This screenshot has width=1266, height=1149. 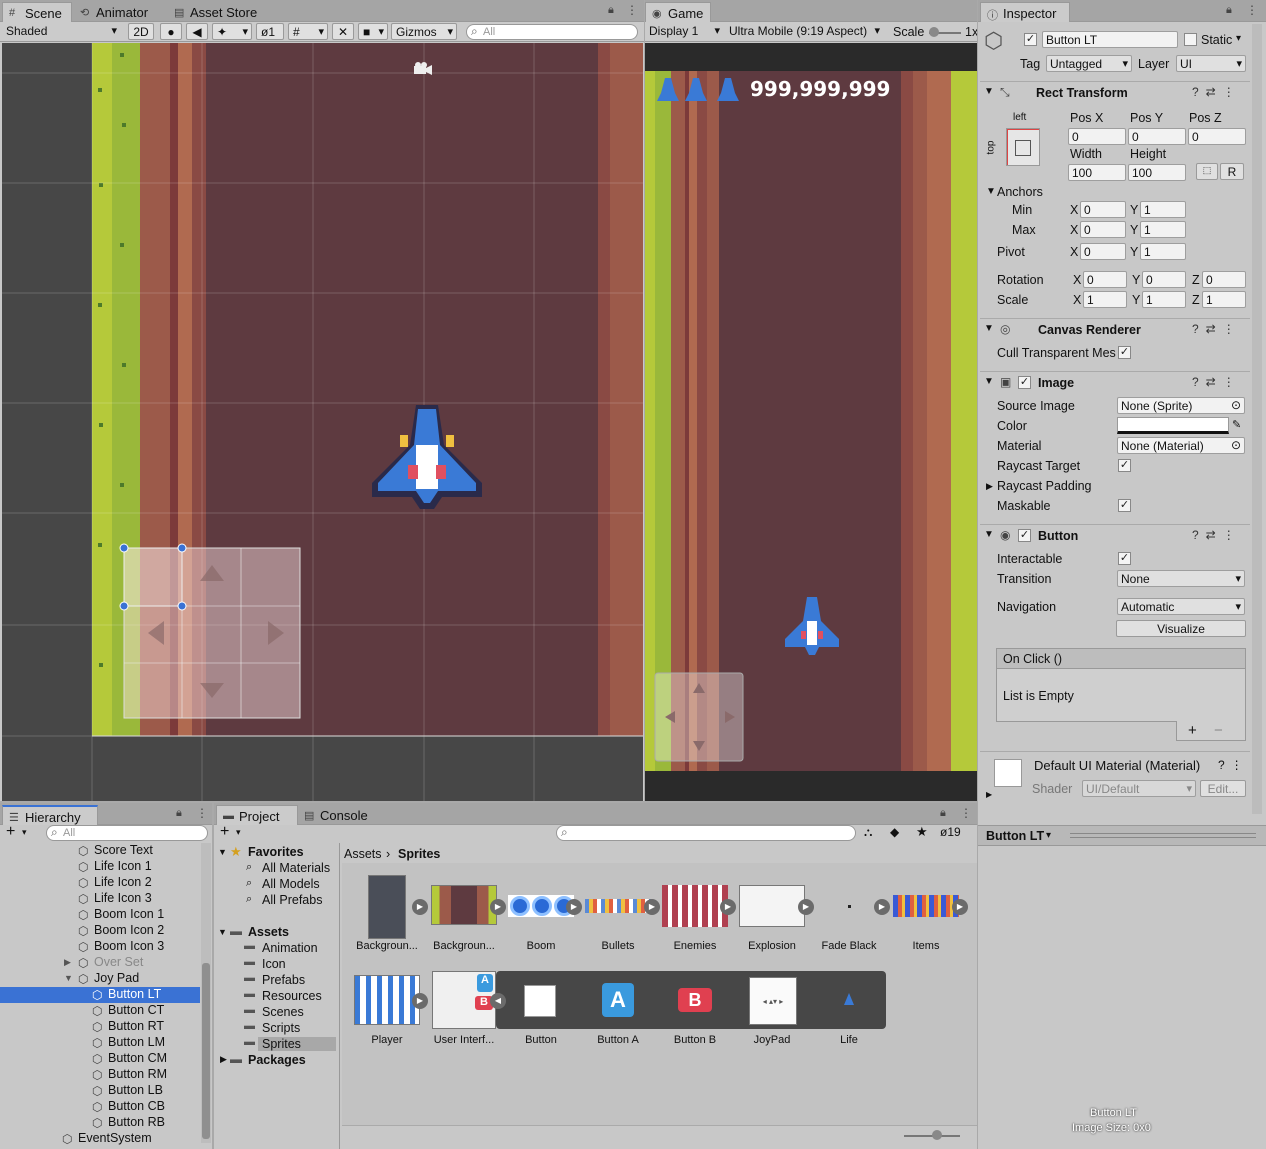 I want to click on hierarchy-item: ⬡ EventSystem, so click(x=100, y=1139).